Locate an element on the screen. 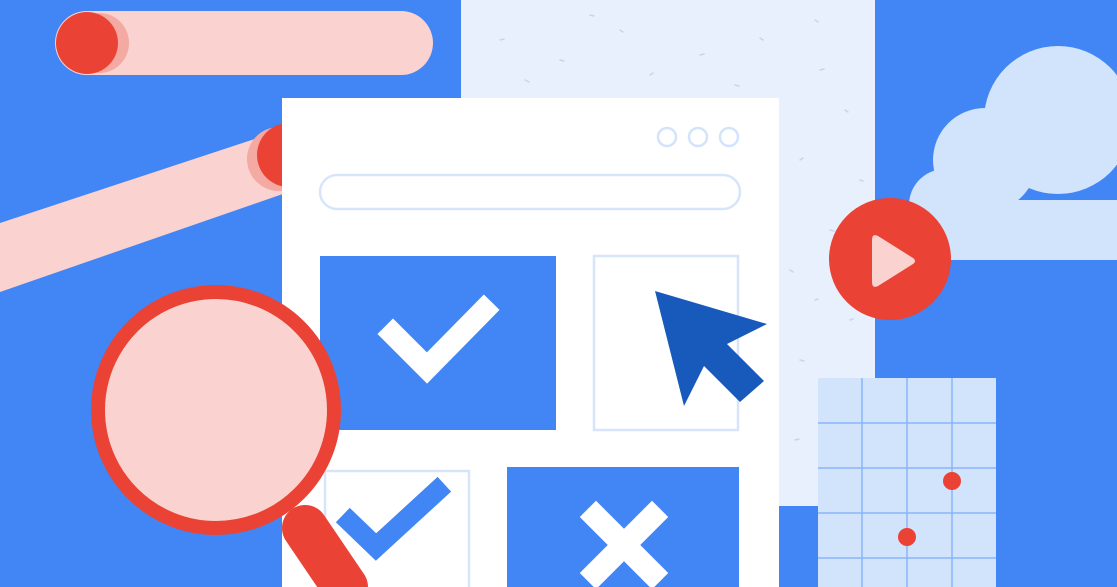 The width and height of the screenshot is (1117, 587). play-button-icon is located at coordinates (890, 259).